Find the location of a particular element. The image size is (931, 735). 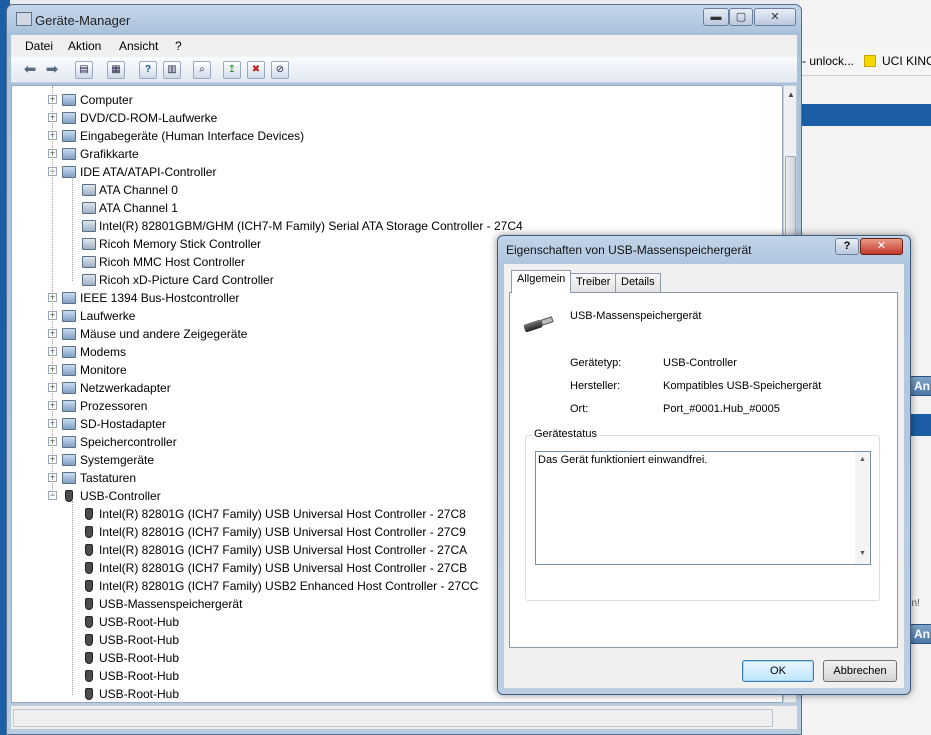

maximize-button: ▢ is located at coordinates (741, 17).